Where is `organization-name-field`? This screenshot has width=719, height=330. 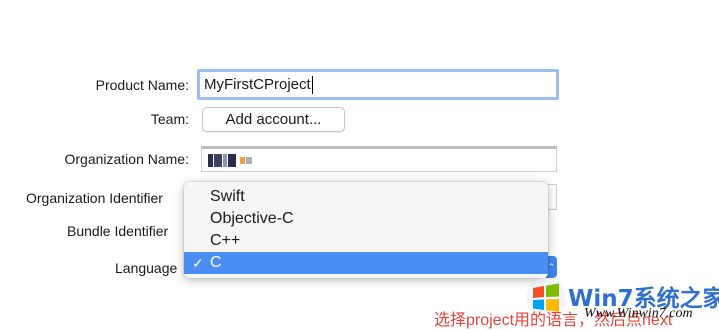
organization-name-field is located at coordinates (379, 159).